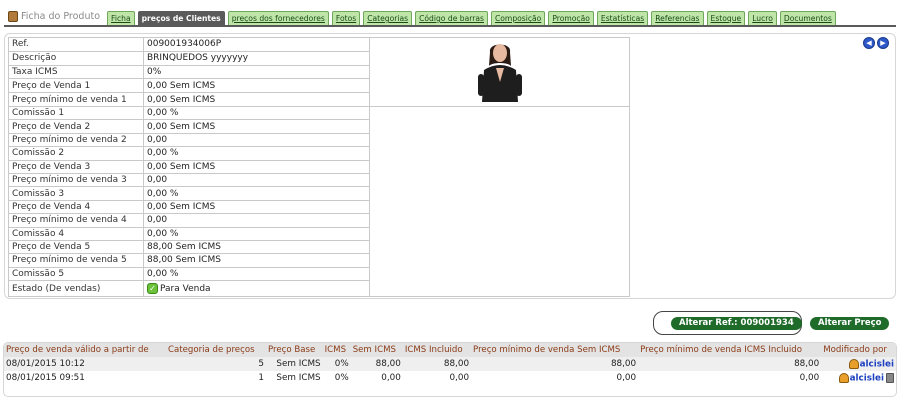  Describe the element at coordinates (376, 364) in the screenshot. I see `price-cell-sem: 88,00` at that location.